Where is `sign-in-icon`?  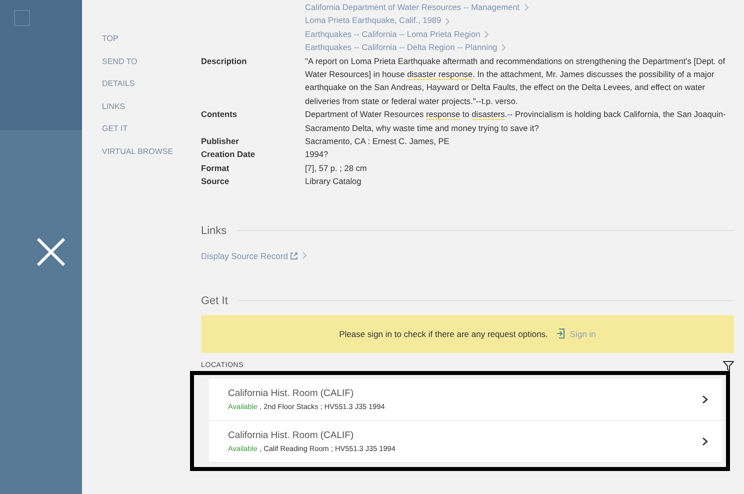
sign-in-icon is located at coordinates (560, 334).